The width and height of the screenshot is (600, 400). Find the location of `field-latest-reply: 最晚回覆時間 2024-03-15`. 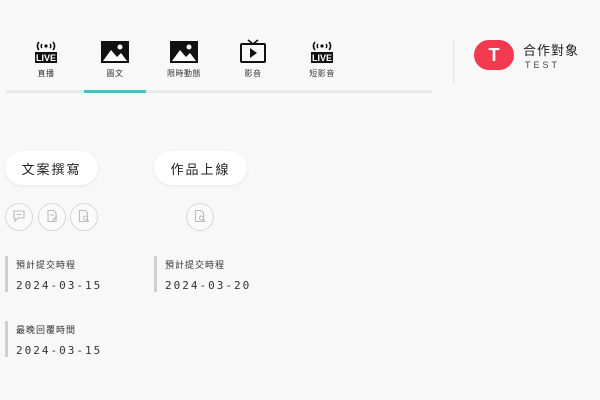

field-latest-reply: 最晚回覆時間 2024-03-15 is located at coordinates (53, 339).